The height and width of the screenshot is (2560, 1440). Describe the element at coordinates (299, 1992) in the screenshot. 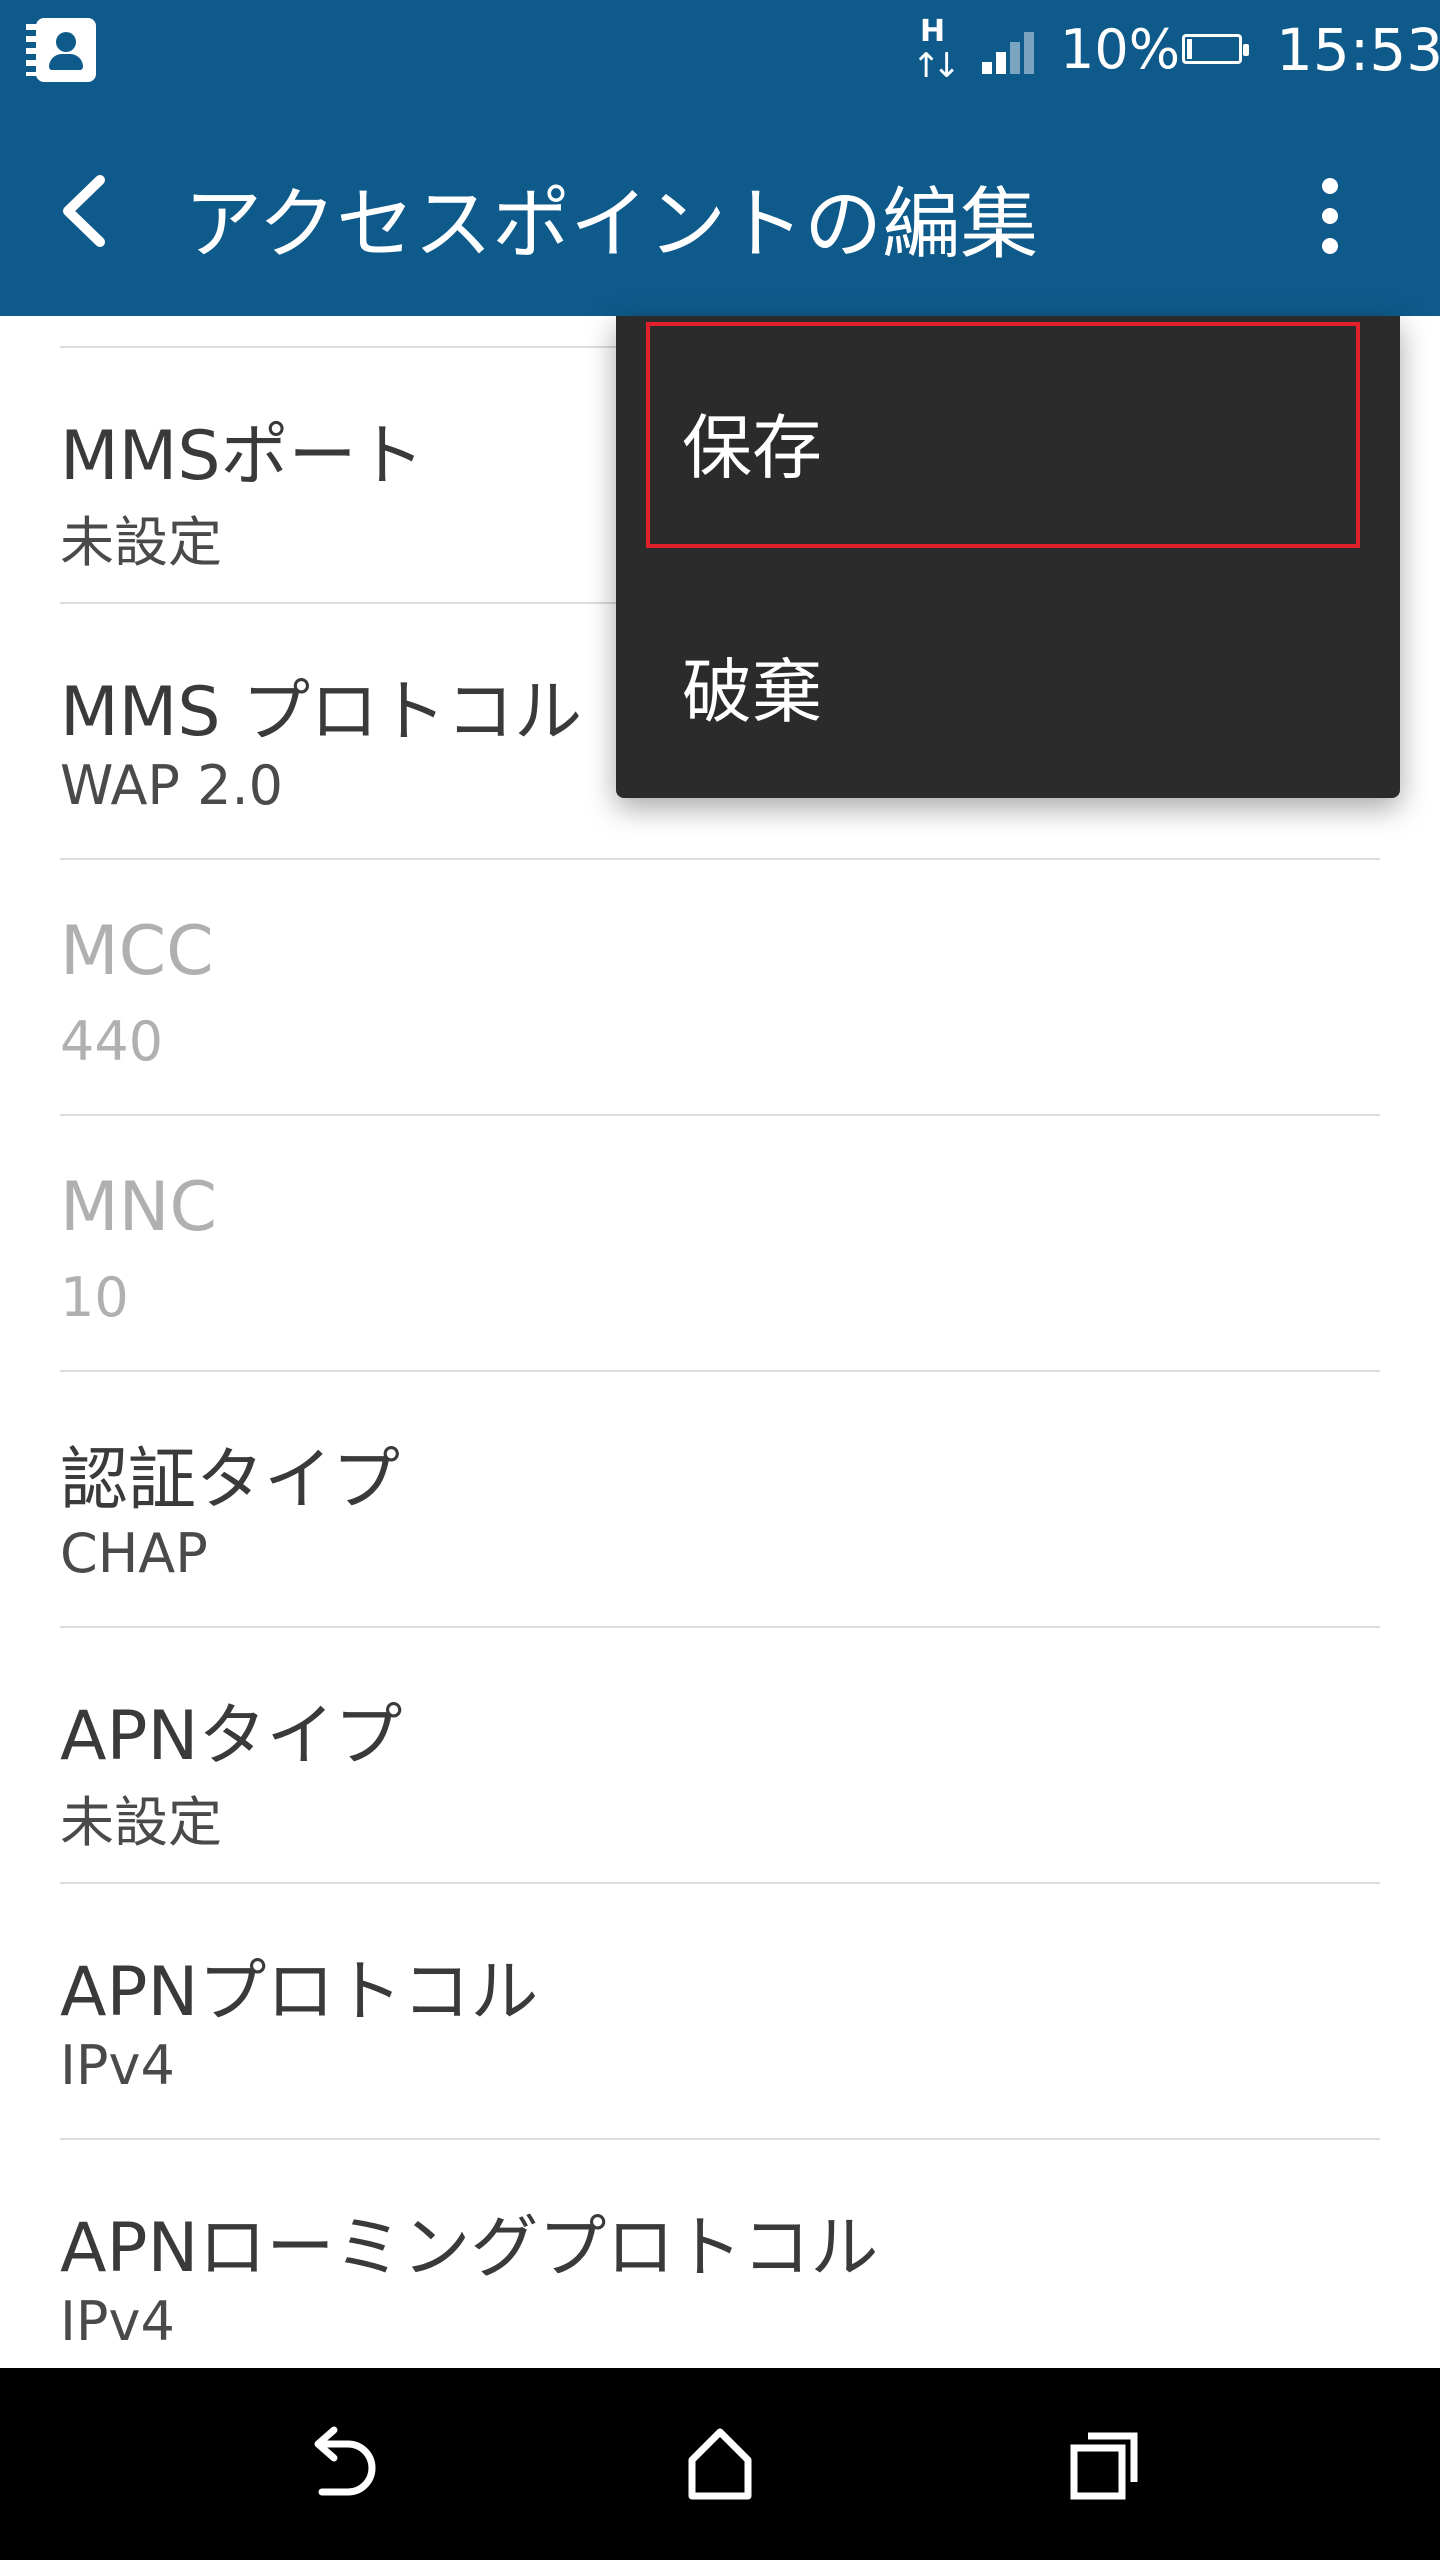

I see `setting-title: APNプロトコル` at that location.